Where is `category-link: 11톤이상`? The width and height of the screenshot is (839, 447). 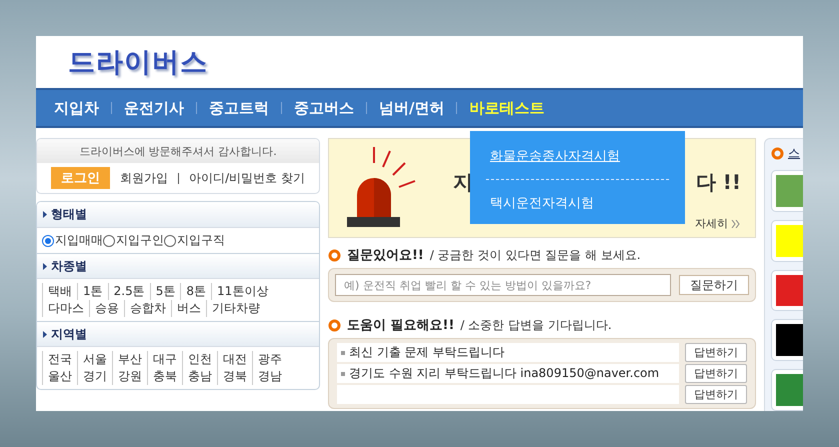 category-link: 11톤이상 is located at coordinates (242, 291).